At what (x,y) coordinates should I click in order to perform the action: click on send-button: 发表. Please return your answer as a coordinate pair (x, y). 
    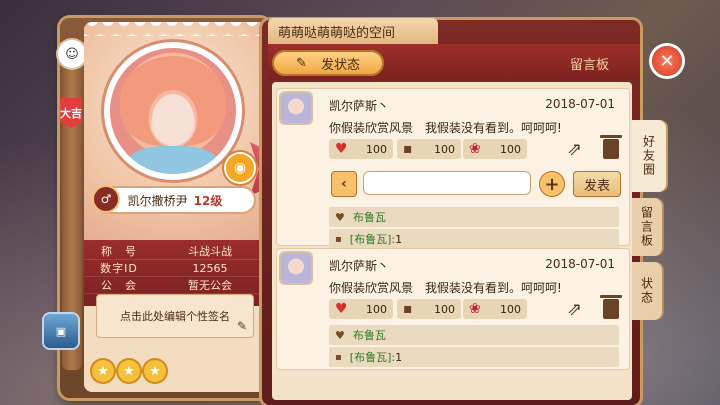
    Looking at the image, I should click on (597, 184).